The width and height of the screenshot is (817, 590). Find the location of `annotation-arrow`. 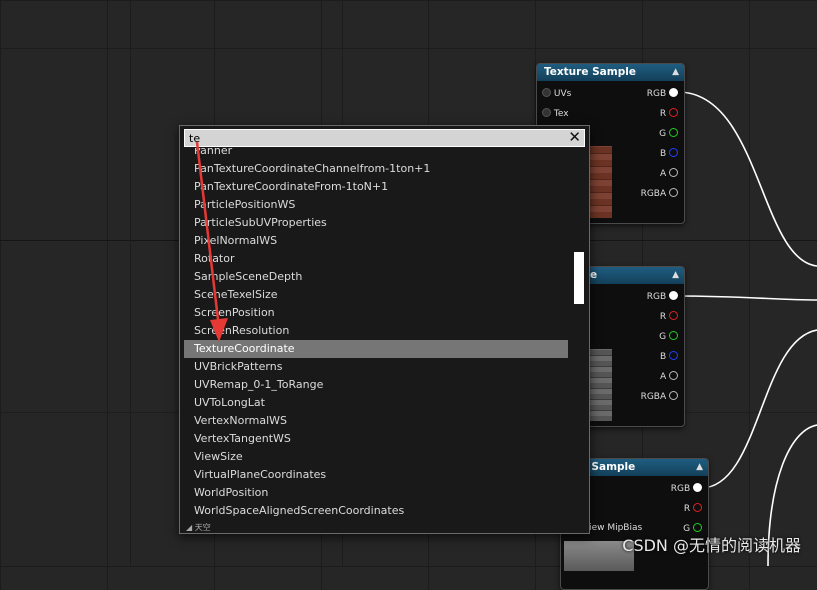

annotation-arrow is located at coordinates (211, 241).